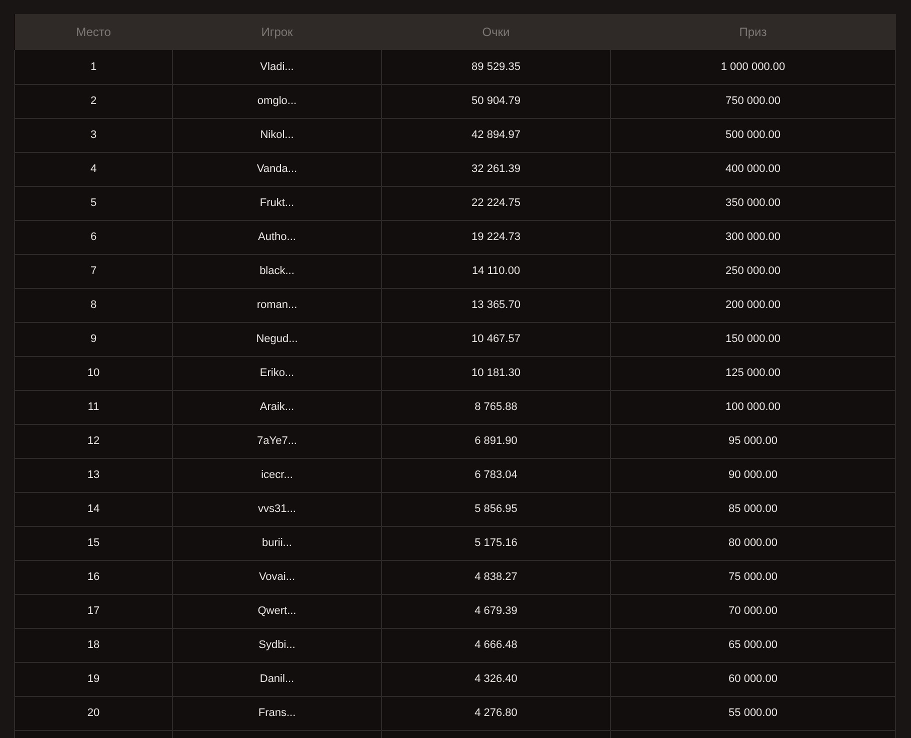 The height and width of the screenshot is (738, 911). Describe the element at coordinates (93, 305) in the screenshot. I see `table-cell: 8` at that location.